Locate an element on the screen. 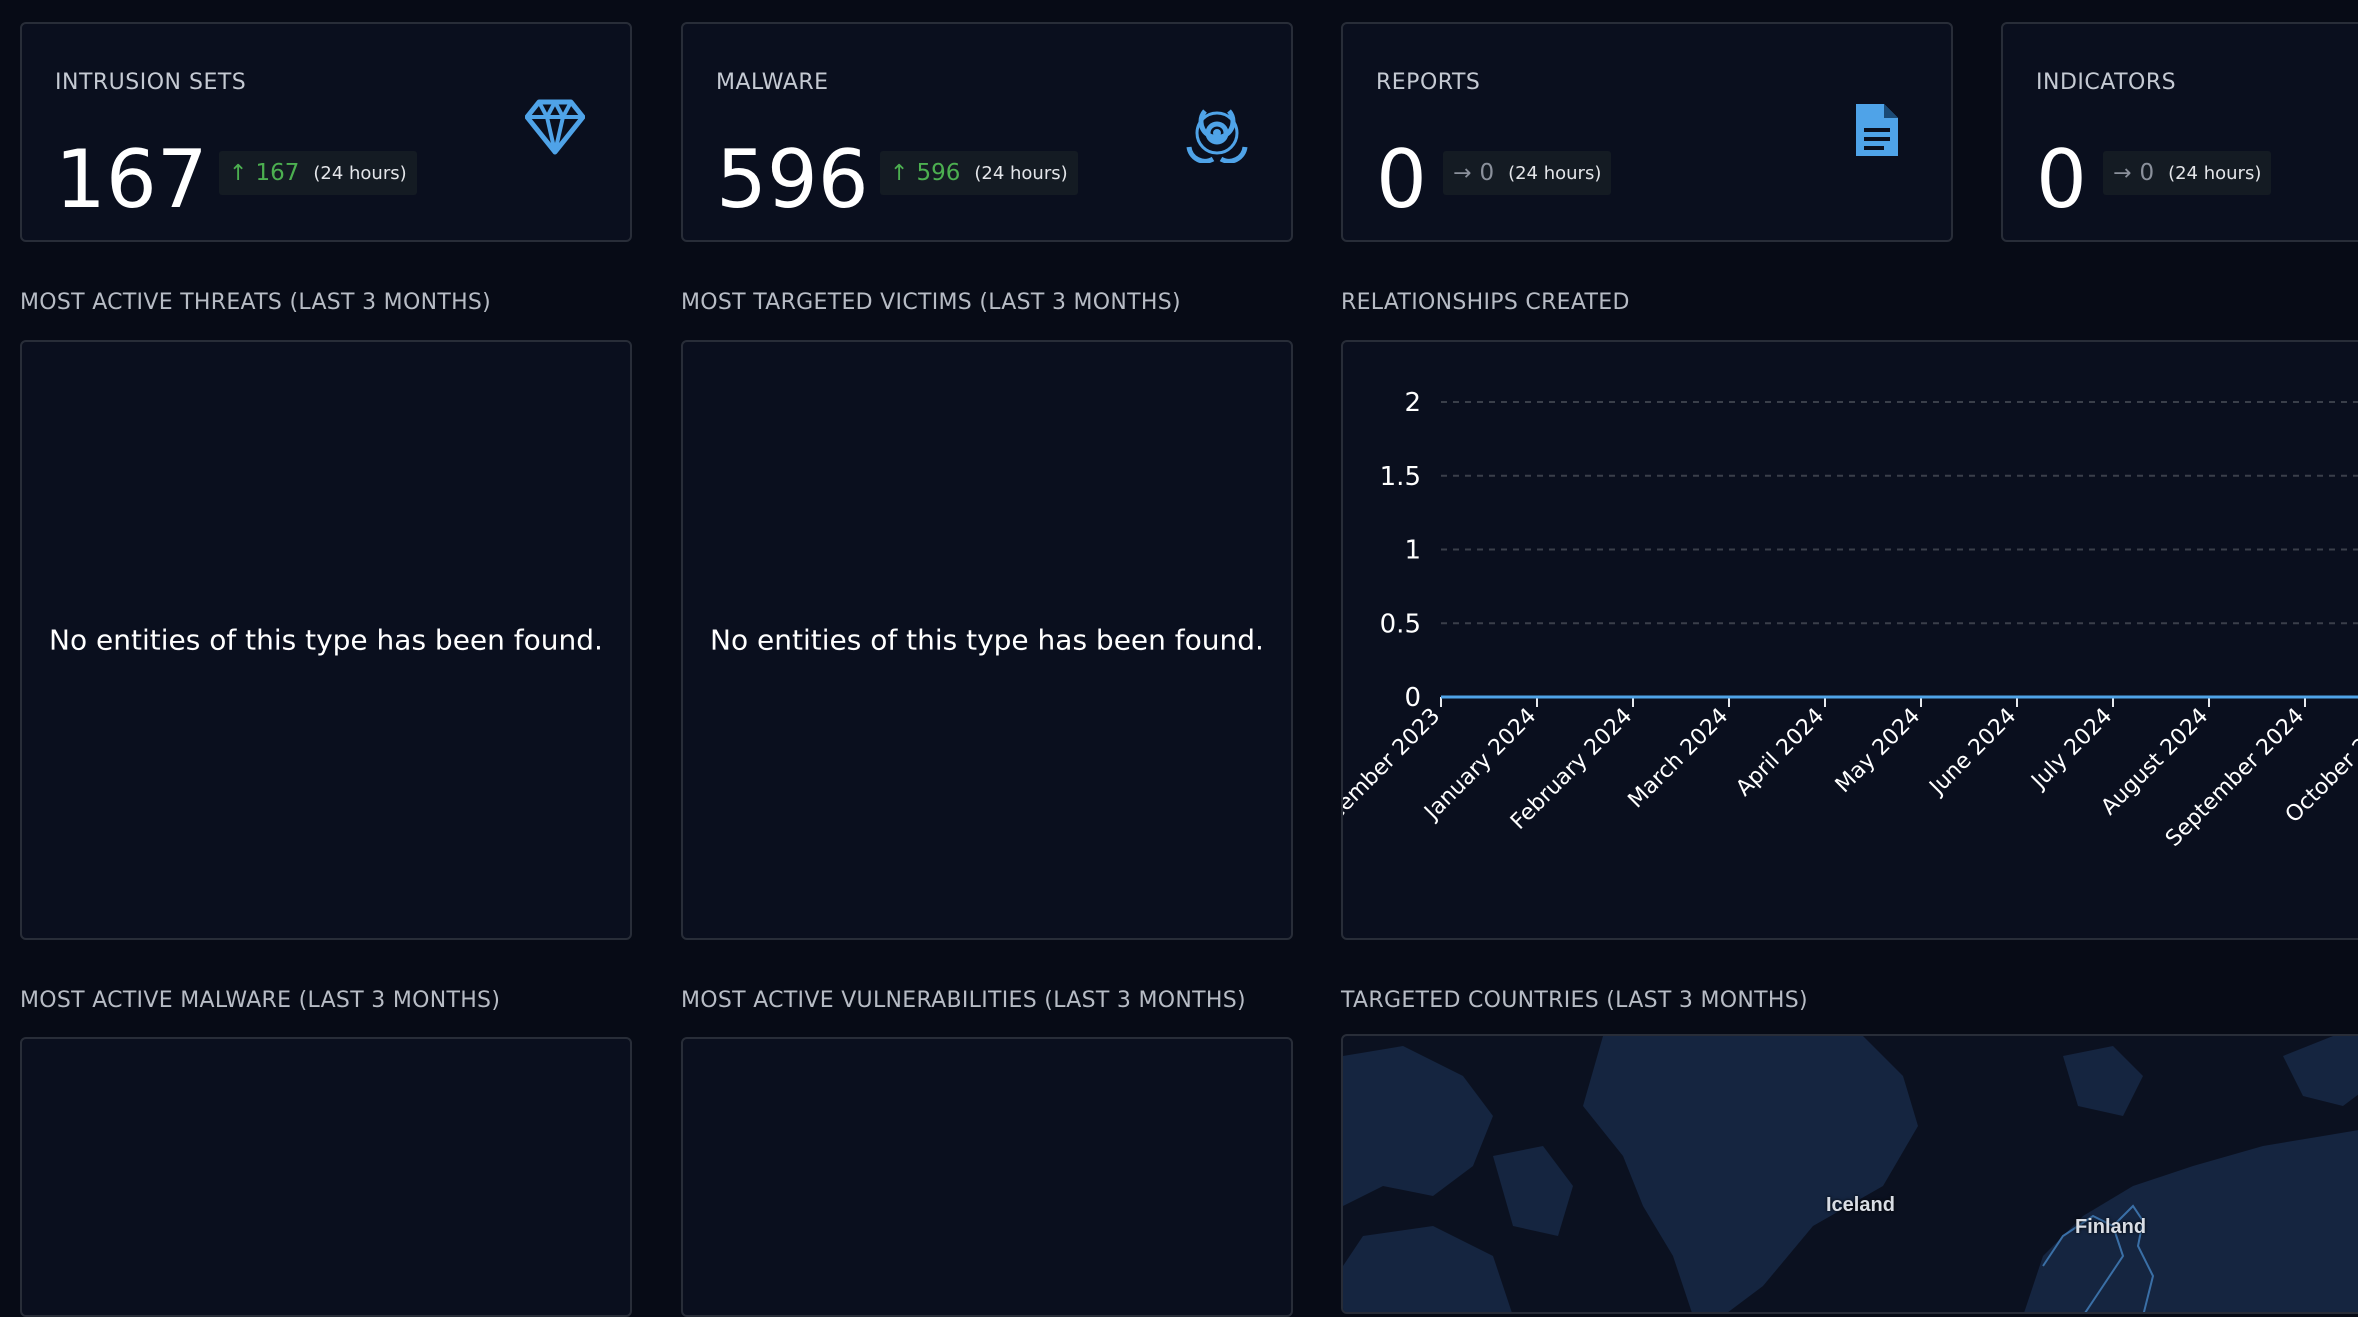 This screenshot has width=2358, height=1317. malware-panel is located at coordinates (326, 1177).